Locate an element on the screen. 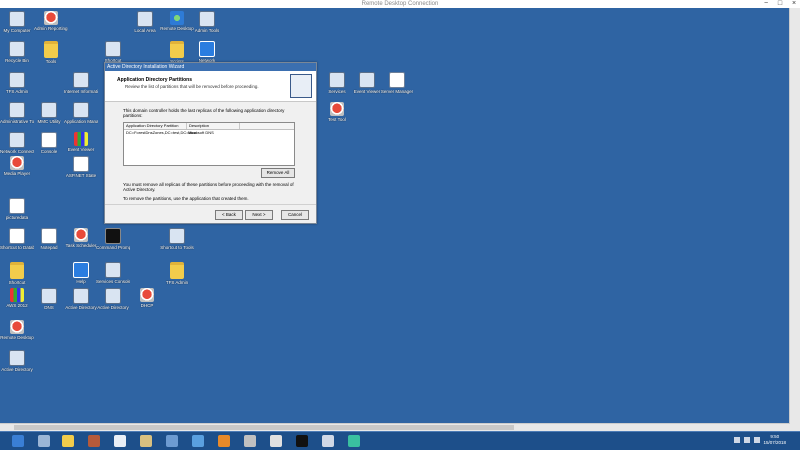 The height and width of the screenshot is (450, 800). desktop-icon-label: Event Viewer is located at coordinates (367, 91).